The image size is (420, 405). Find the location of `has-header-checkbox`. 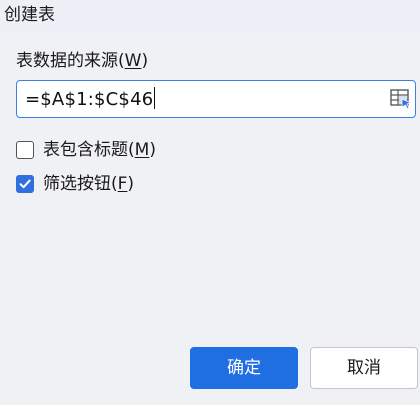

has-header-checkbox is located at coordinates (25, 150).